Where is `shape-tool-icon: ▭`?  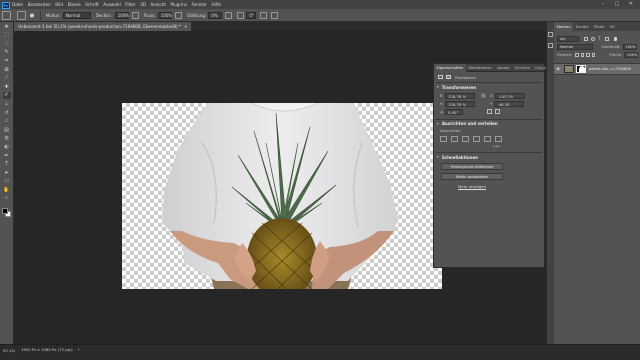
shape-tool-icon: ▭ is located at coordinates (7, 181).